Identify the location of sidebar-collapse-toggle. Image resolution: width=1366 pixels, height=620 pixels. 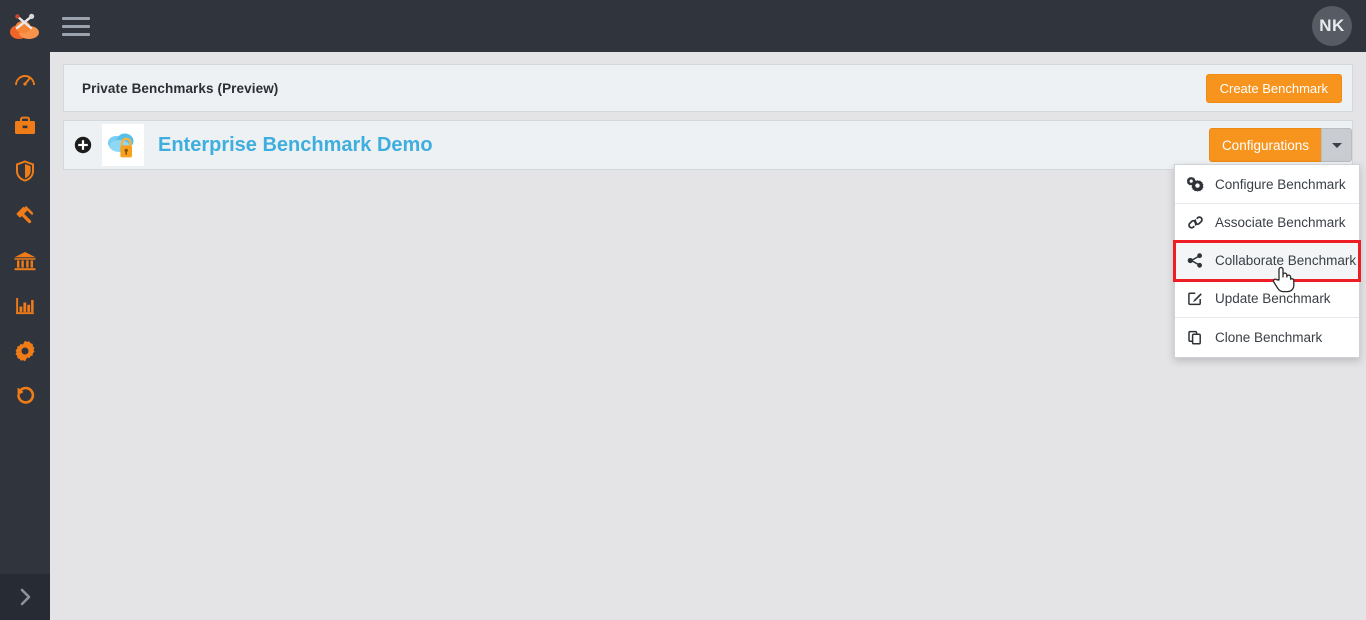
(25, 597).